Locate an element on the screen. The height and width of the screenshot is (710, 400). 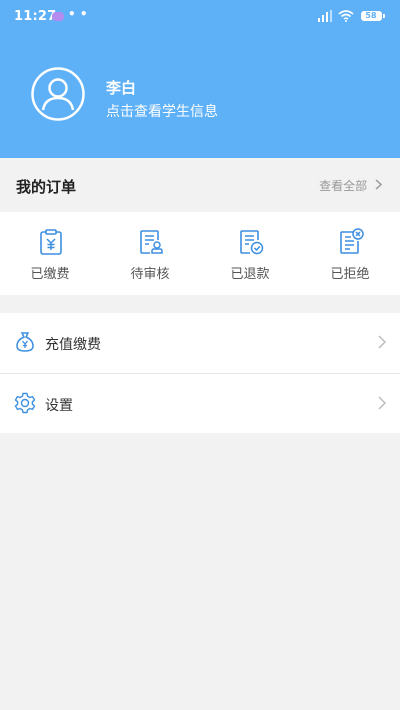
menu-item-recharge: 充值缴费 is located at coordinates (200, 343).